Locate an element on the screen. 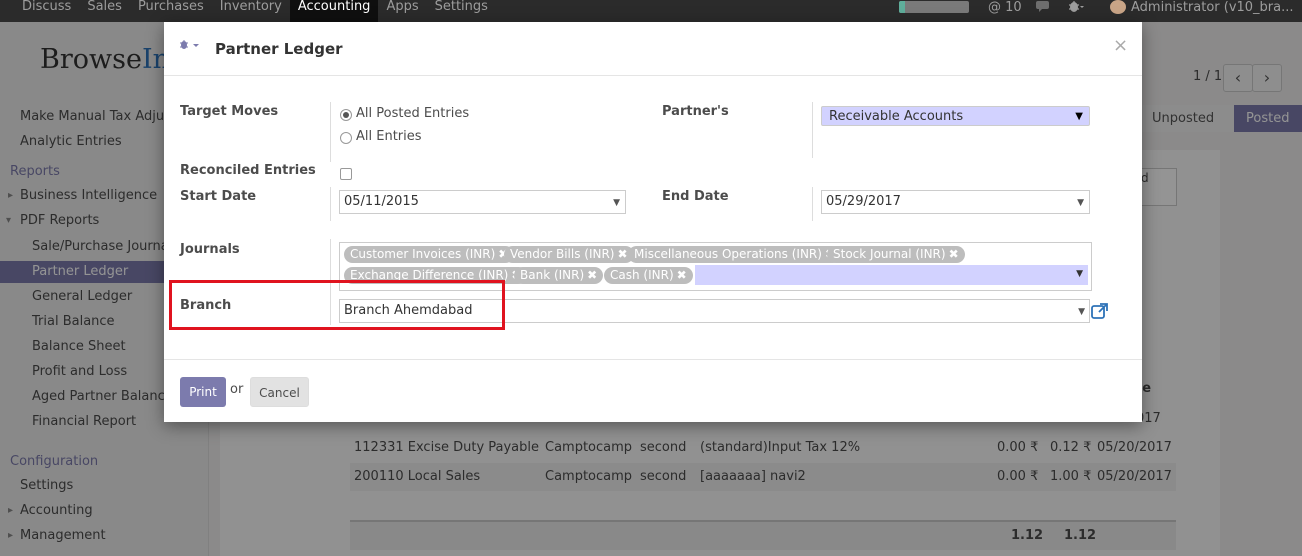 The width and height of the screenshot is (1302, 556). radio-all-entries-label: All Entries is located at coordinates (389, 136).